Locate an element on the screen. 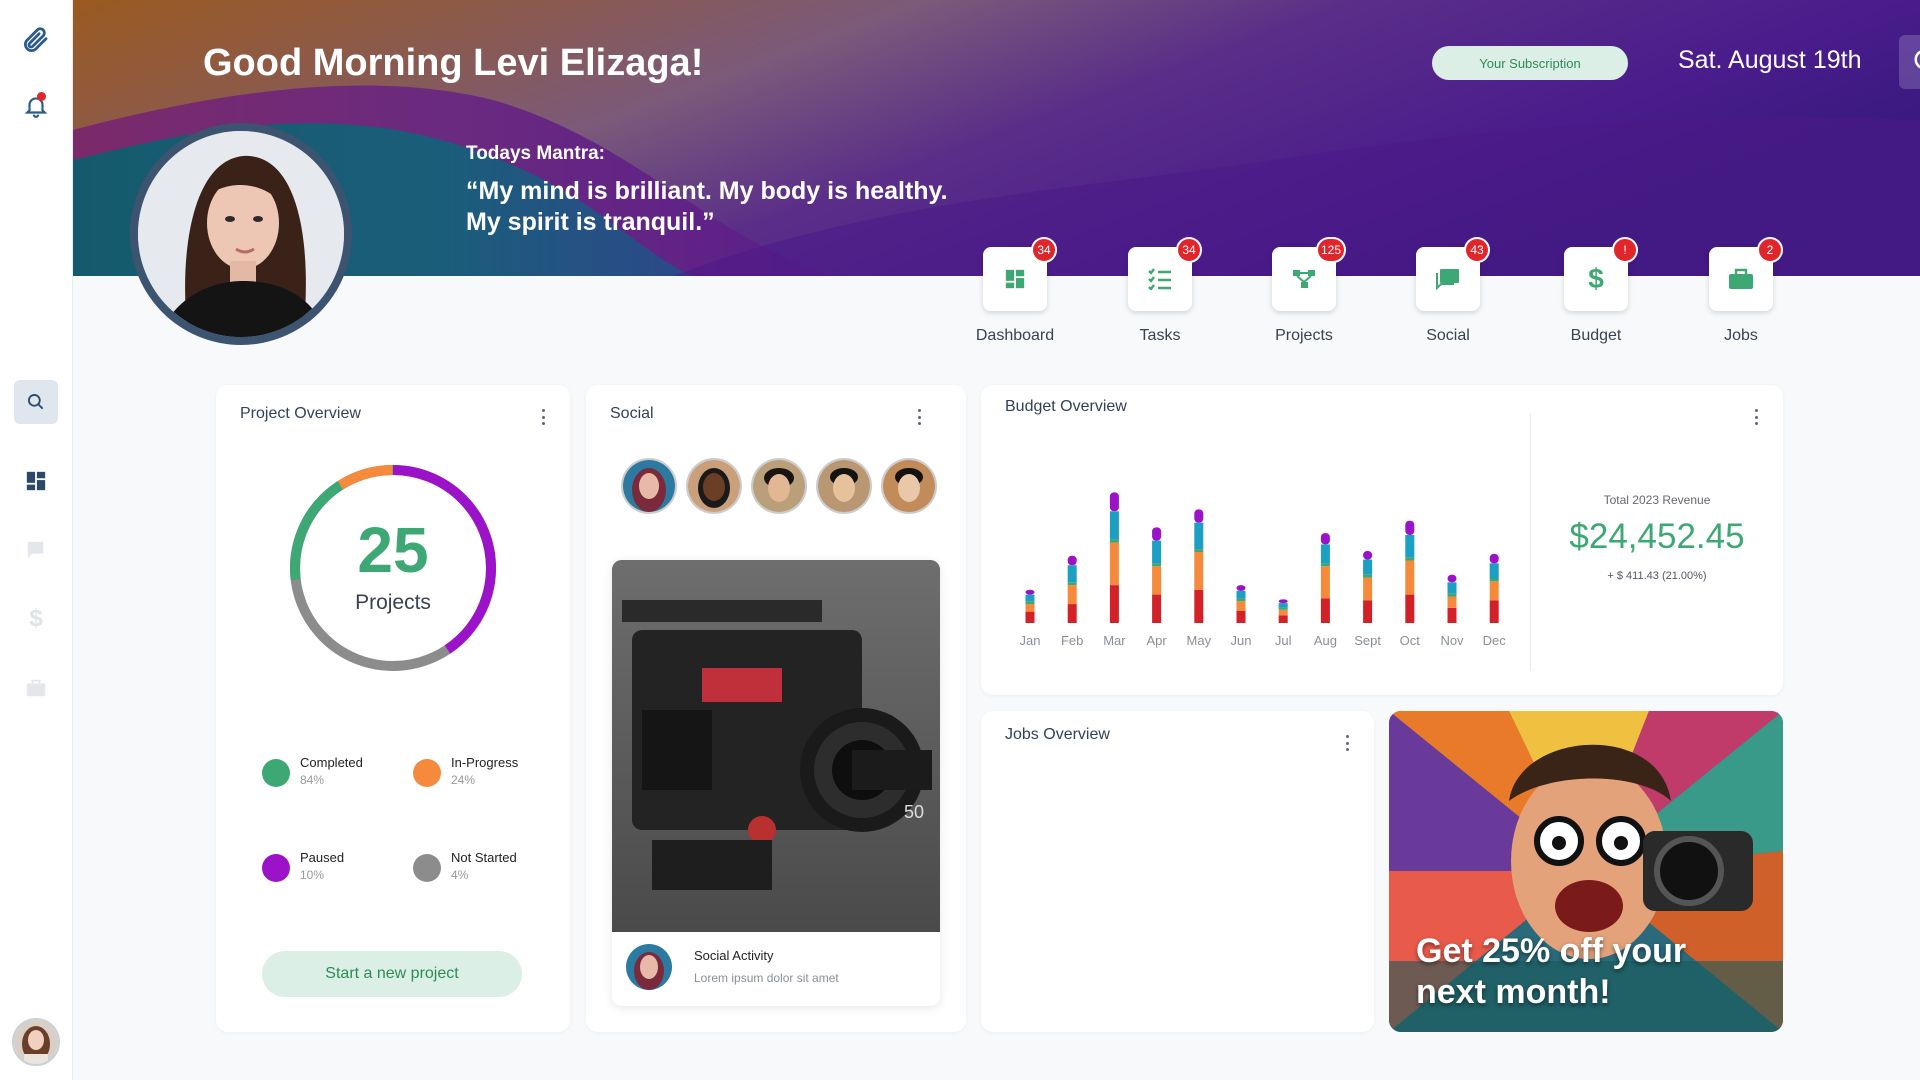 The image size is (1920, 1080). promo-line: next month! is located at coordinates (1513, 992).